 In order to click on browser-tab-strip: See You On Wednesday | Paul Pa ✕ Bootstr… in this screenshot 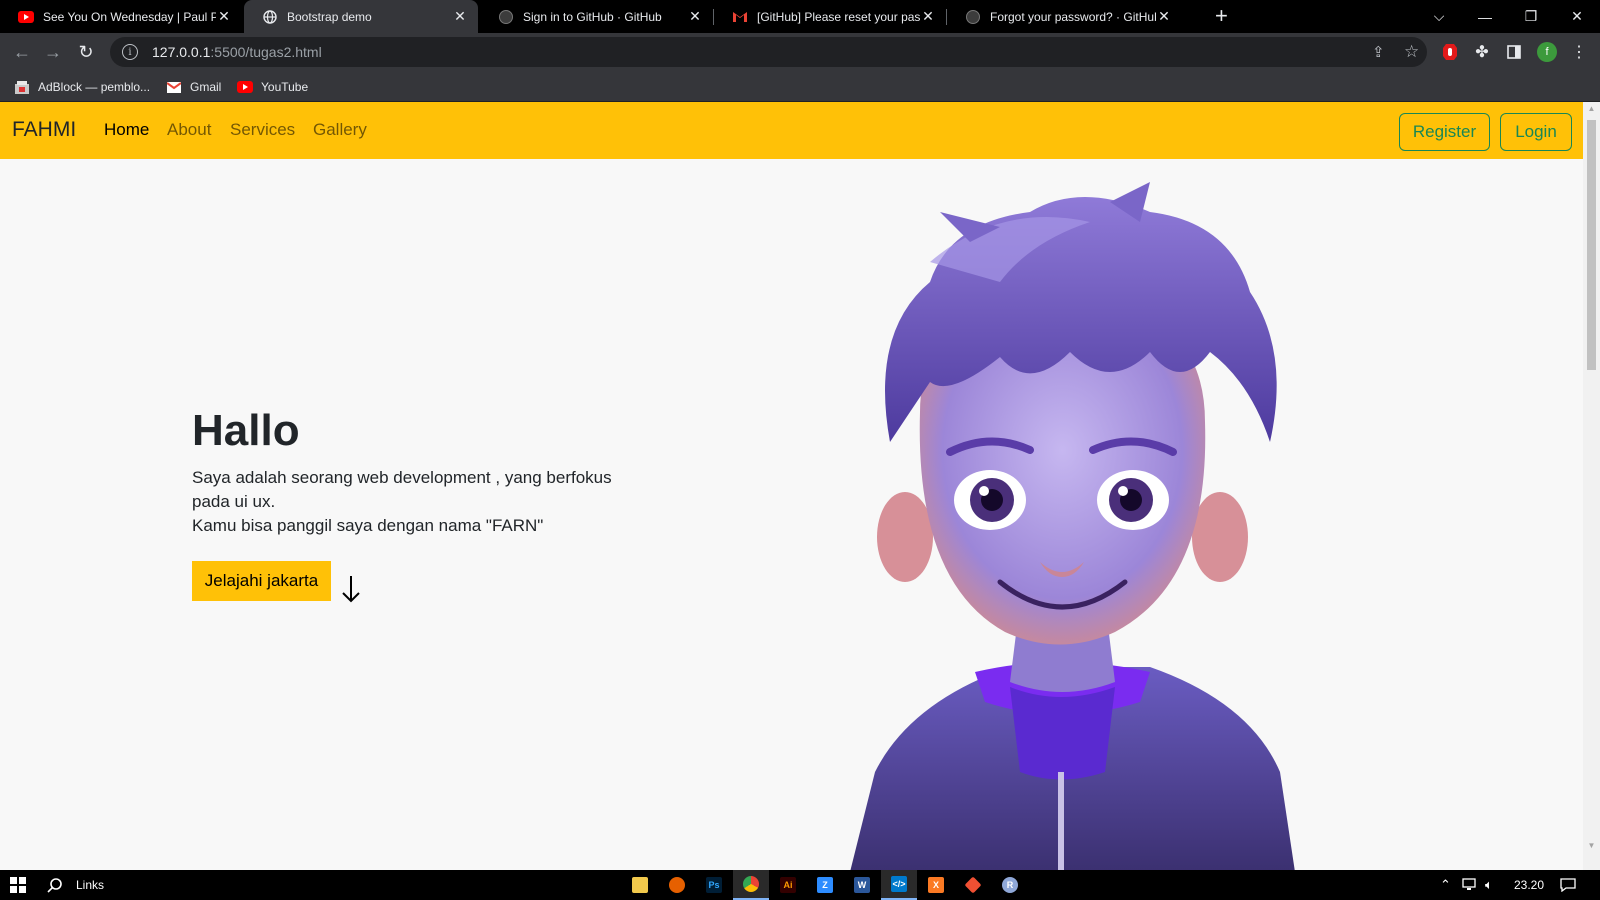, I will do `click(800, 16)`.